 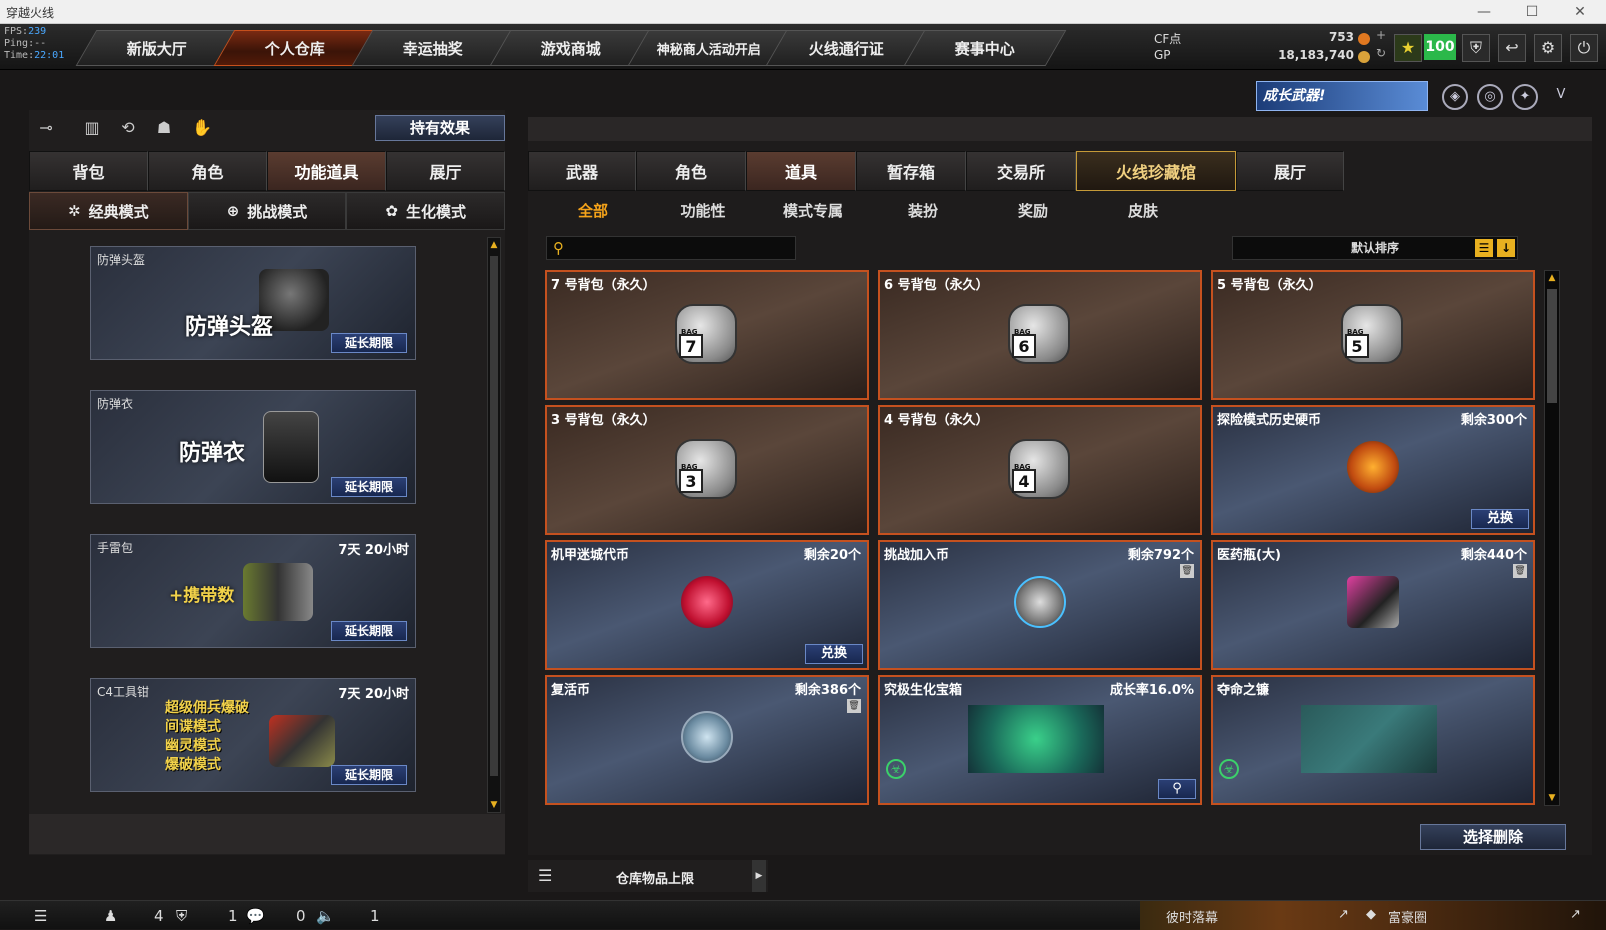 I want to click on sort-direction-icon: ↓, so click(x=1506, y=248).